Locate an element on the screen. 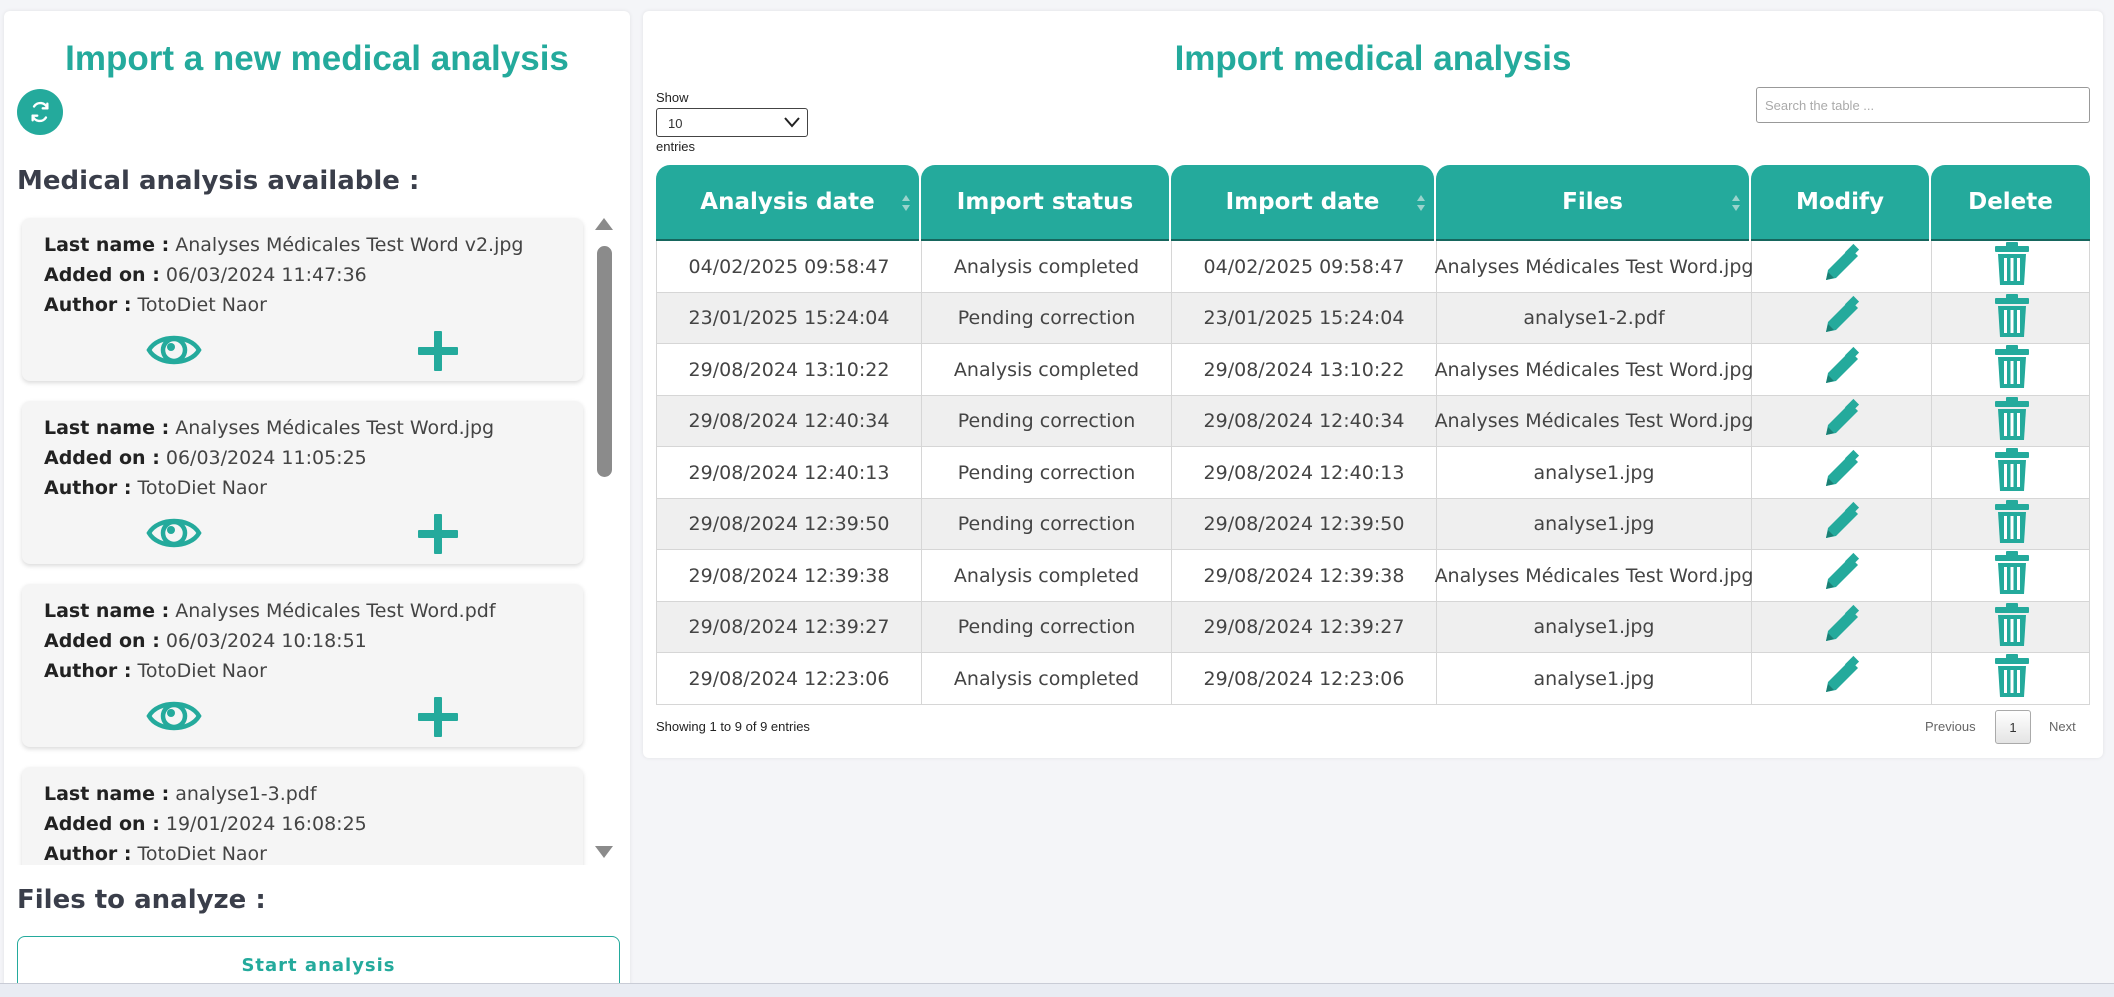 This screenshot has width=2114, height=997. entries-label: entries is located at coordinates (676, 146).